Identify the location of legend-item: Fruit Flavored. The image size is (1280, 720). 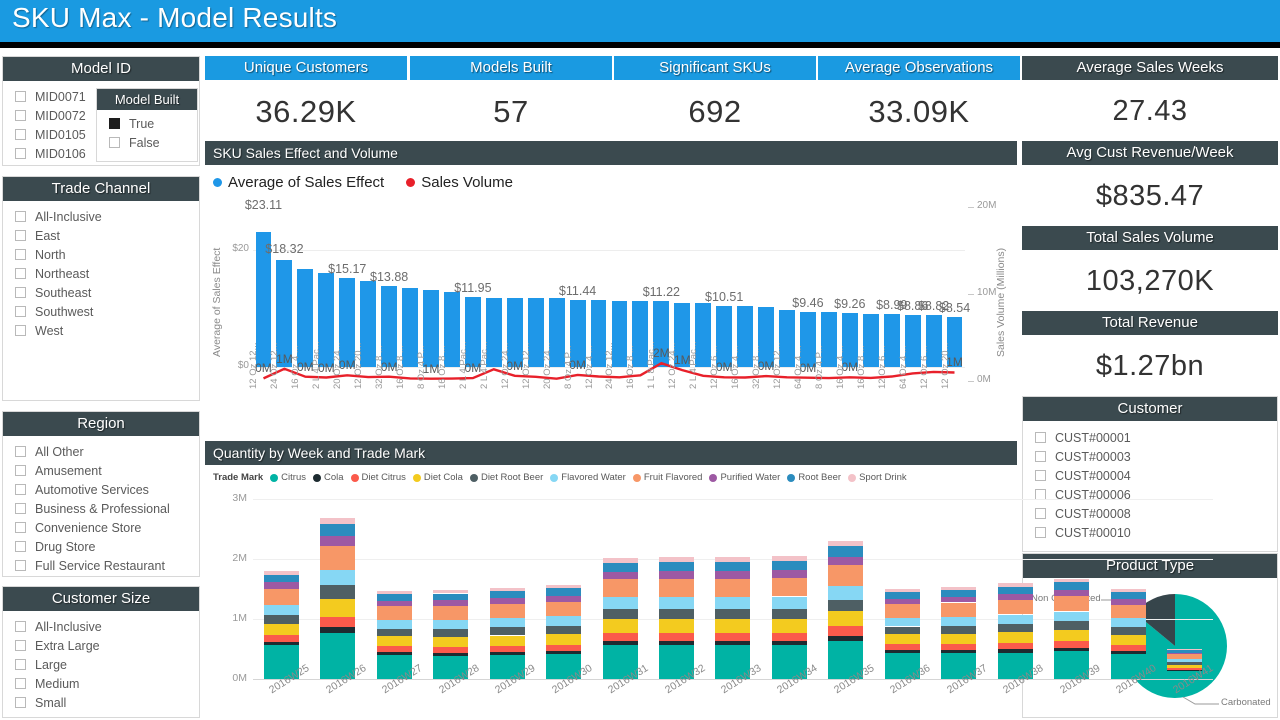
(667, 477).